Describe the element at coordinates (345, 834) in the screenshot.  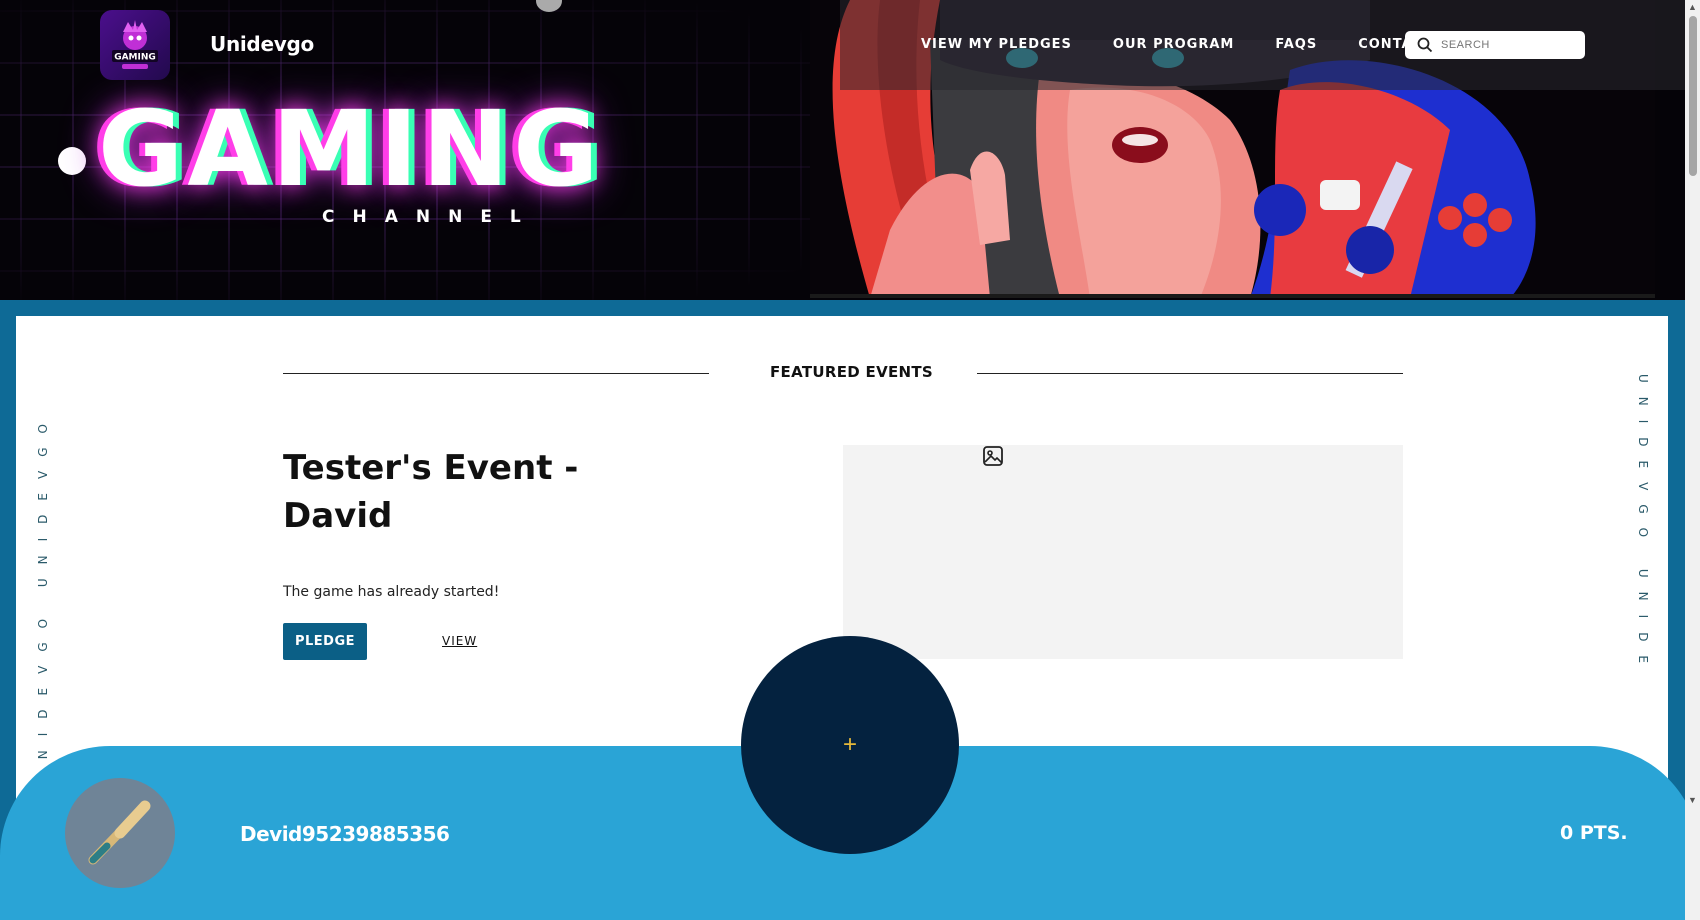
I see `username: Devid95239885356` at that location.